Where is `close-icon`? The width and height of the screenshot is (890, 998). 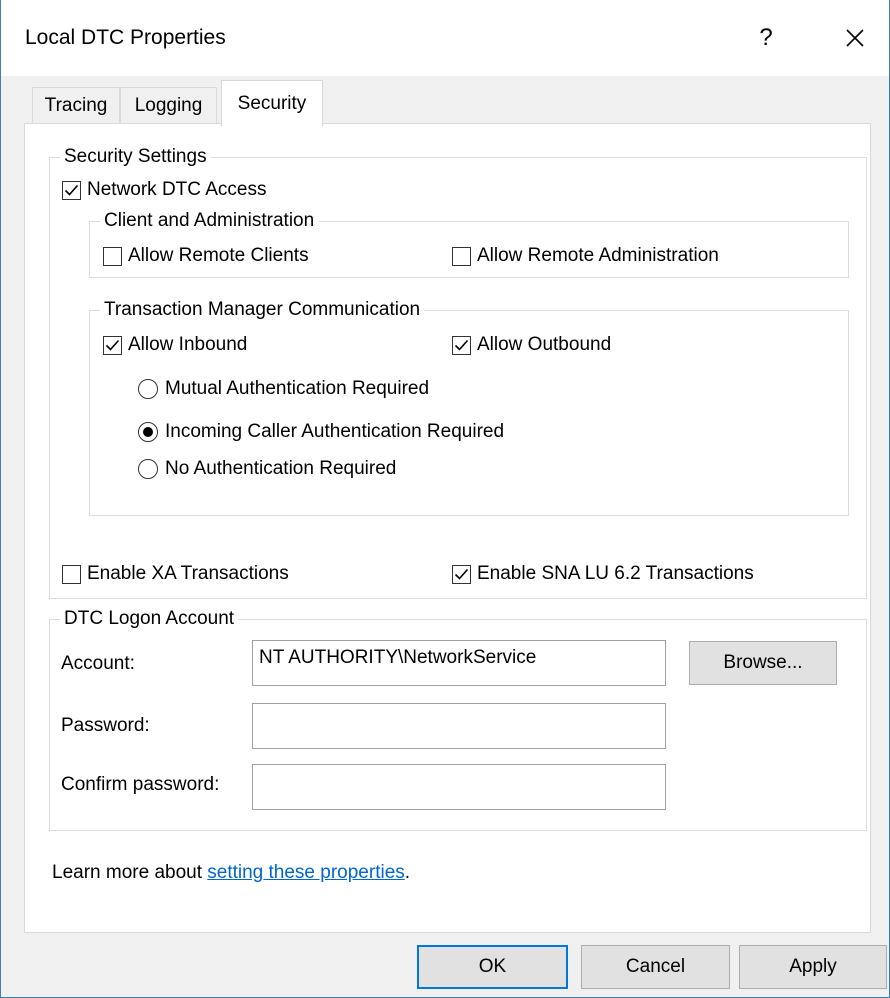
close-icon is located at coordinates (855, 38).